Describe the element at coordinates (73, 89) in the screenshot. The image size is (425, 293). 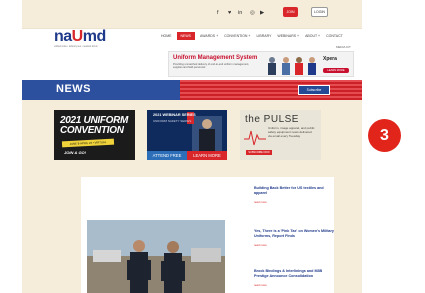
I see `page-title: NEWS` at that location.